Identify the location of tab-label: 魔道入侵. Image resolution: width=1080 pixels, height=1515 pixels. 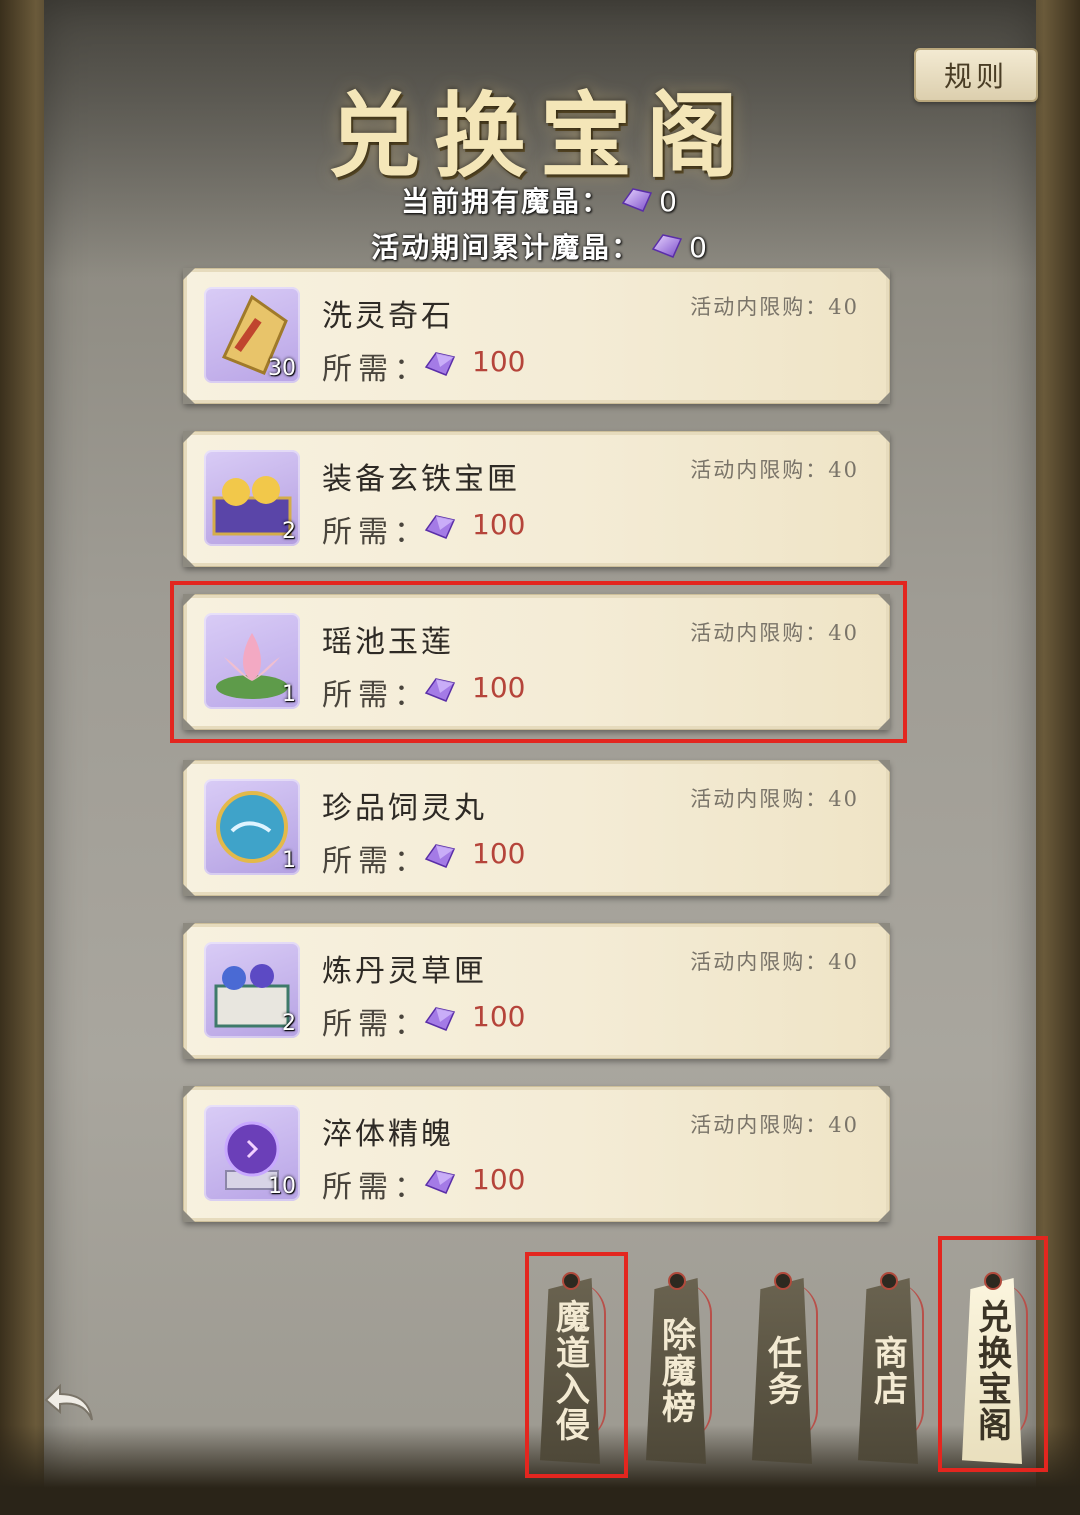
(569, 1371).